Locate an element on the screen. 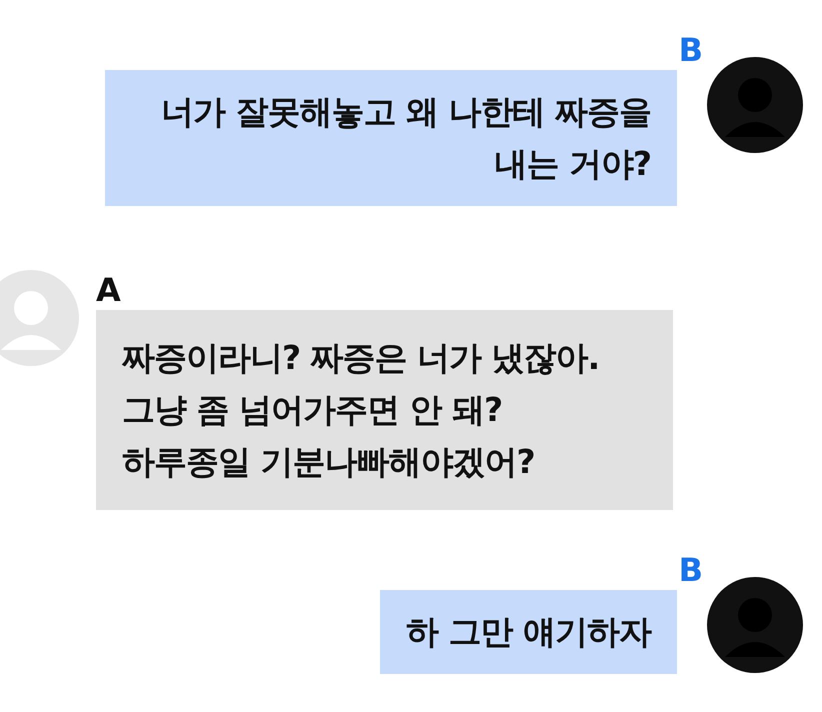 The image size is (822, 712). message-text: 하 그만 얘기하자 is located at coordinates (528, 632).